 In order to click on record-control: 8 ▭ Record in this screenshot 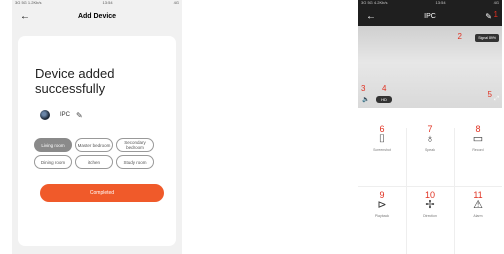, I will do `click(478, 152)`.